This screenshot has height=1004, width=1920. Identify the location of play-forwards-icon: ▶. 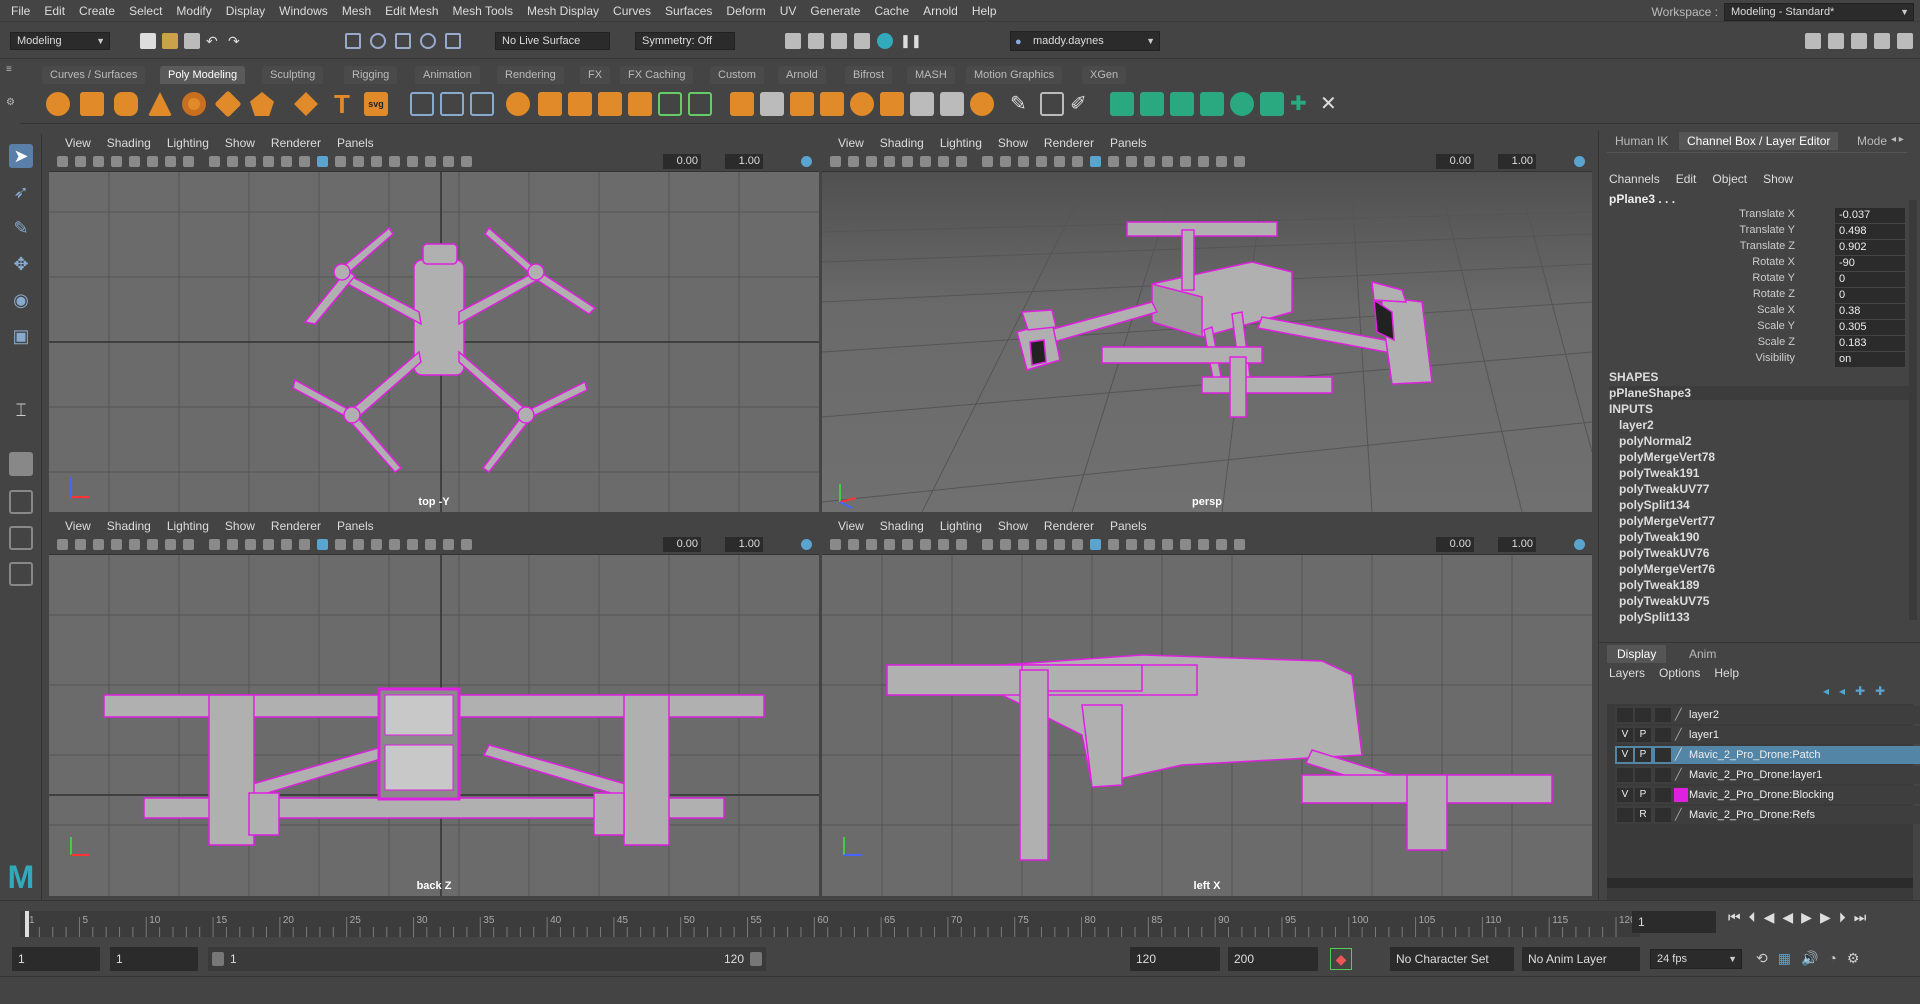
(1806, 917).